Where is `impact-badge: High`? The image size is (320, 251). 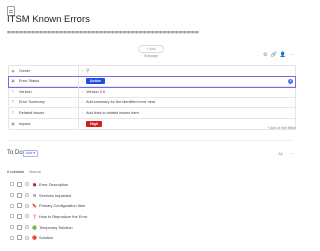
impact-badge: High is located at coordinates (94, 123).